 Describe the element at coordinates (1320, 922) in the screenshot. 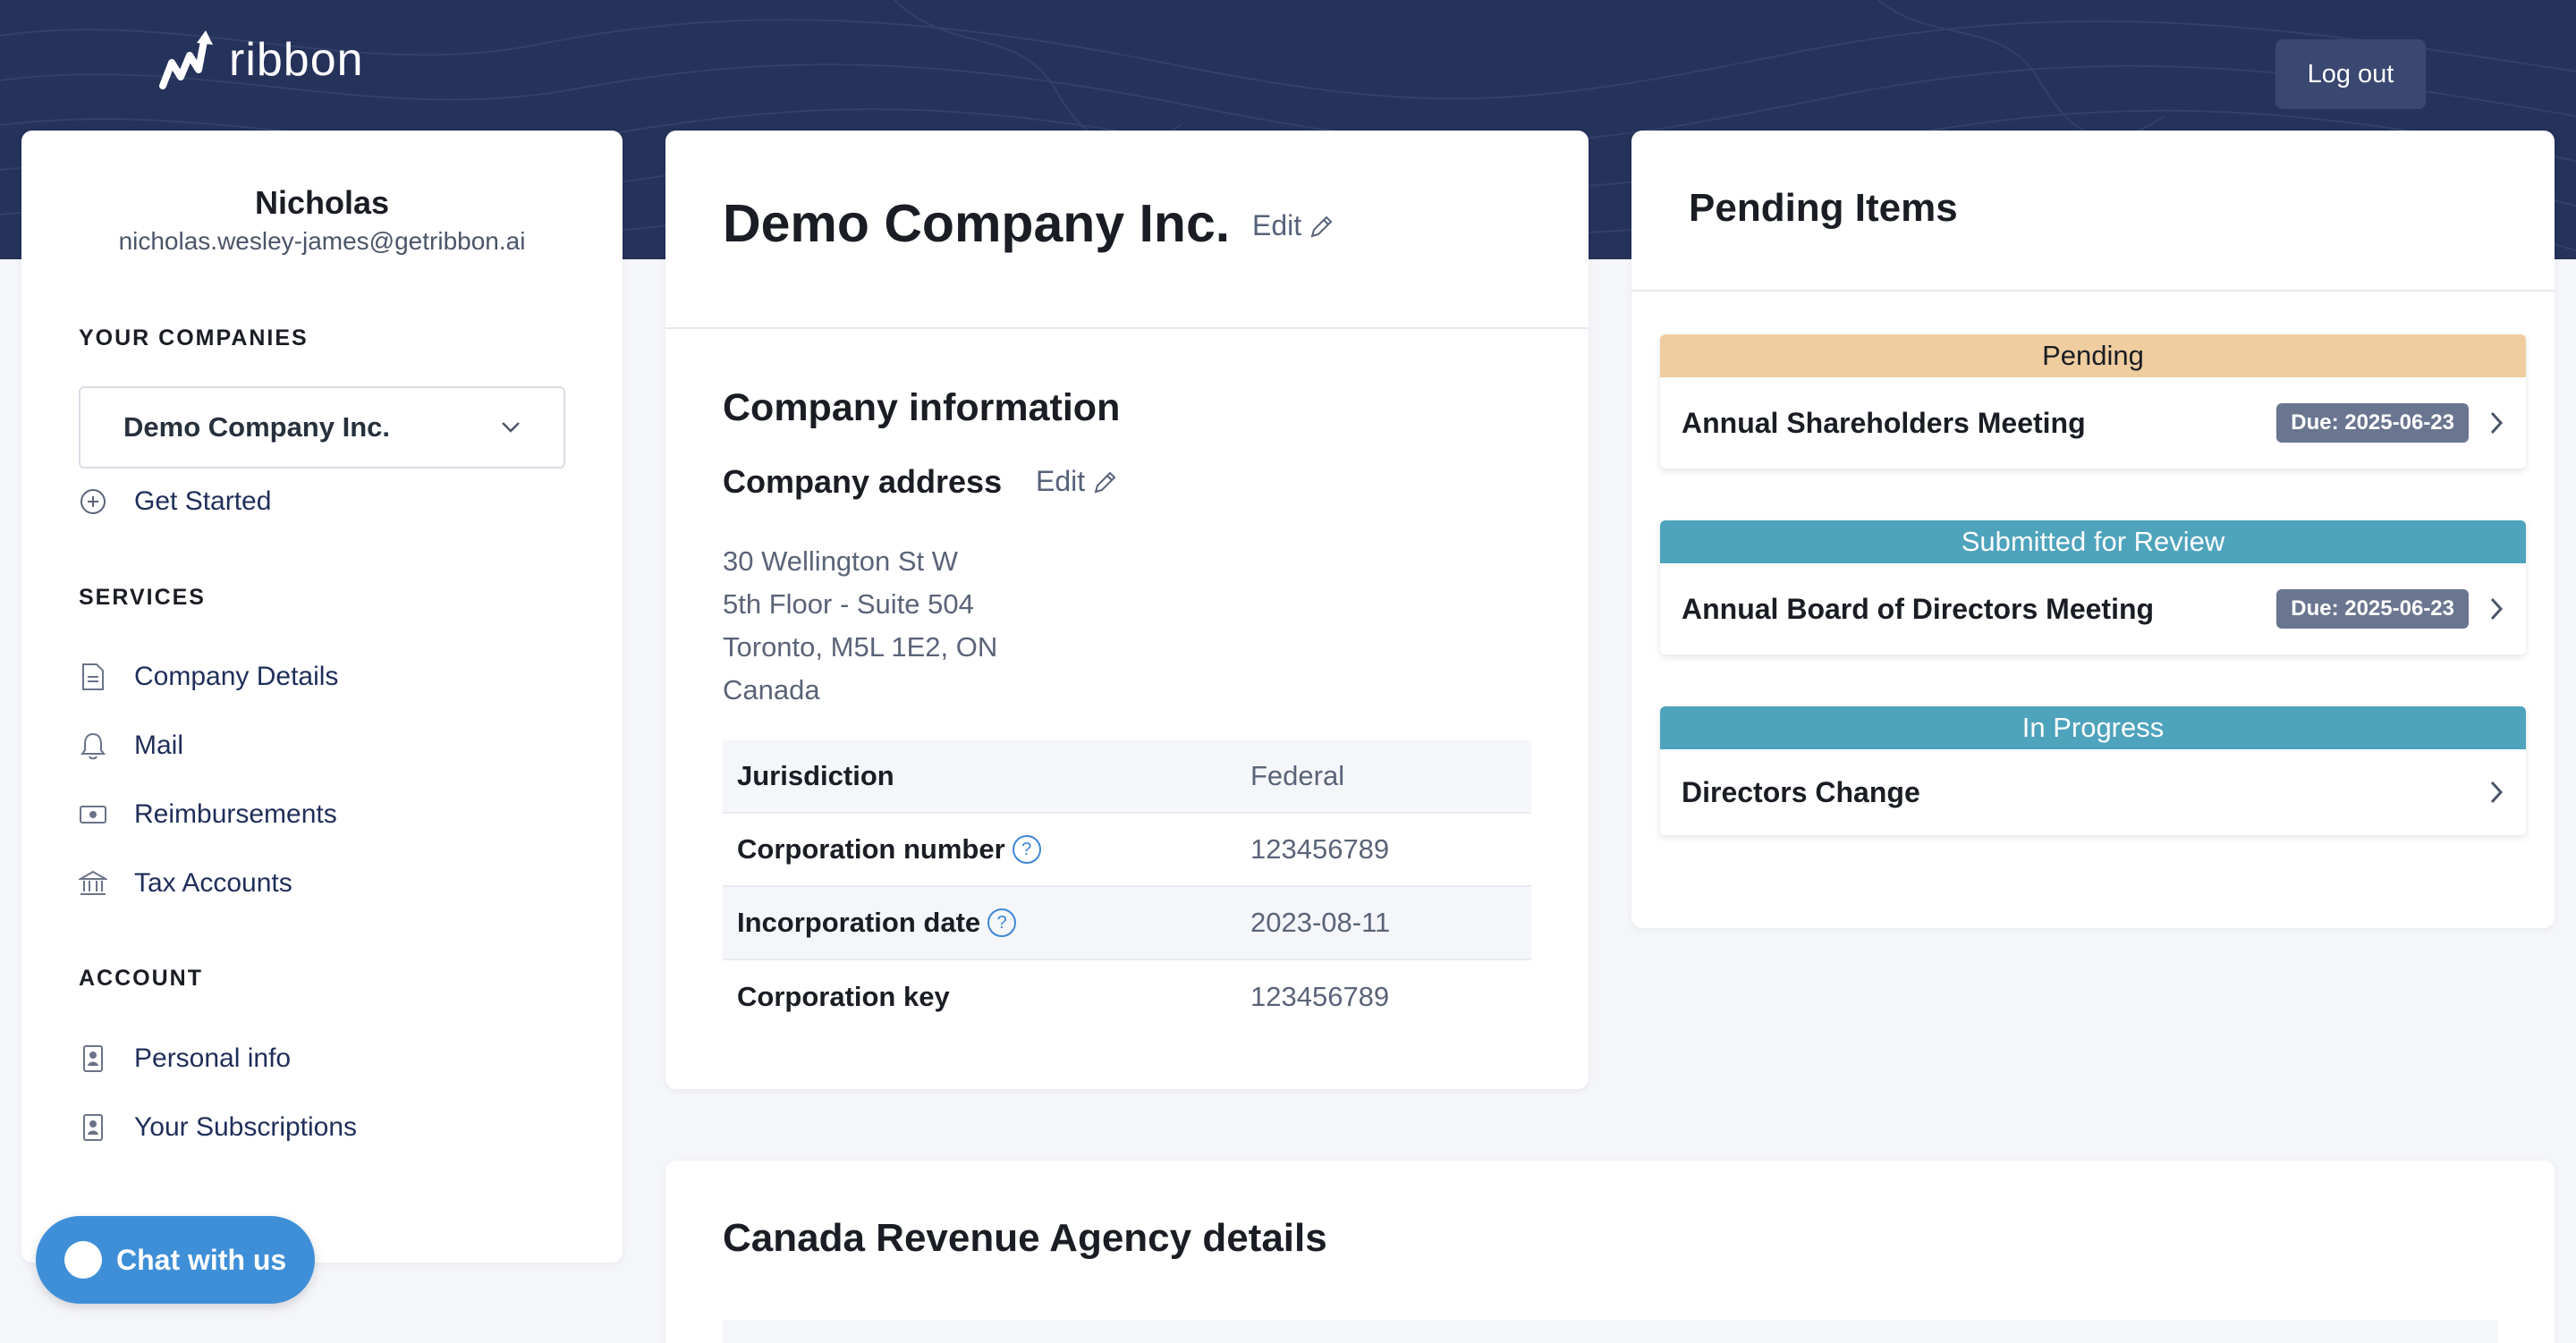

I see `row-value: 2023-08-11` at that location.